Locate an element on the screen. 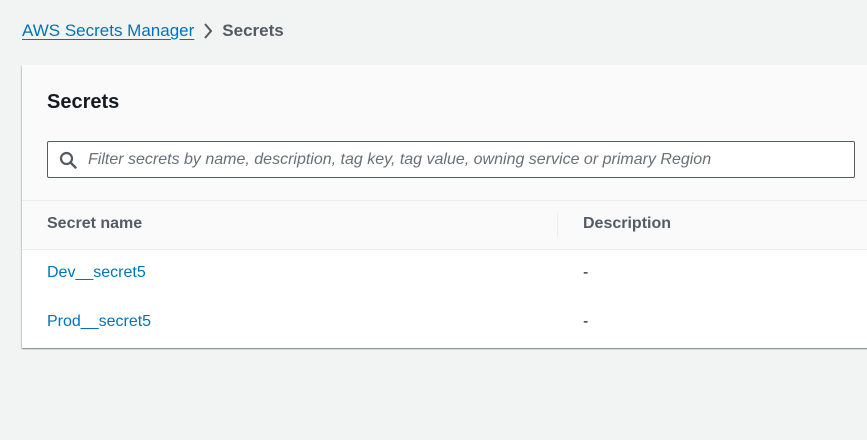 Image resolution: width=867 pixels, height=440 pixels. column-header-secret-name: Secret name is located at coordinates (94, 224).